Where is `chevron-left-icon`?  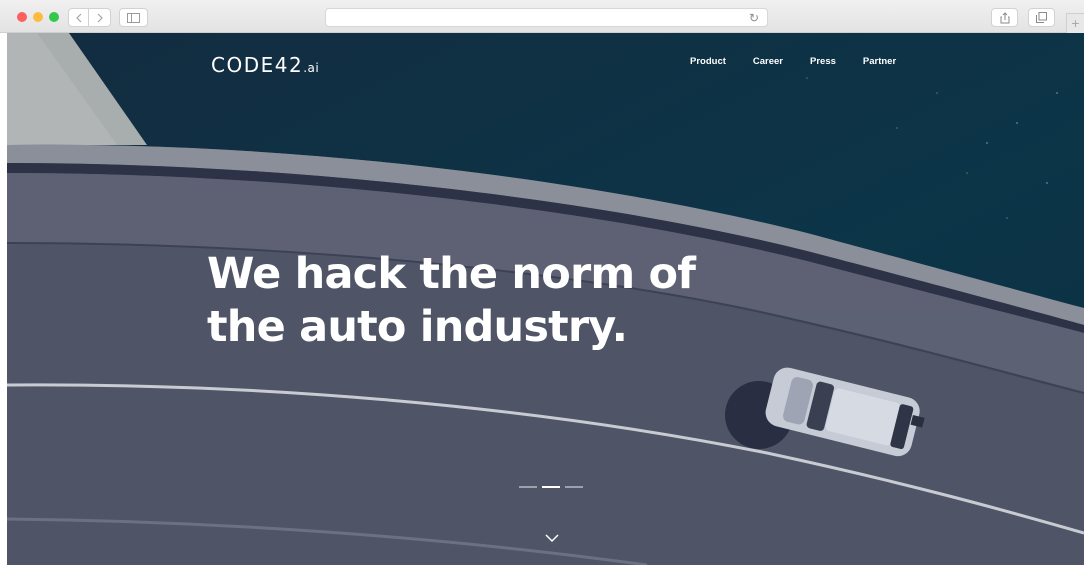 chevron-left-icon is located at coordinates (78, 17).